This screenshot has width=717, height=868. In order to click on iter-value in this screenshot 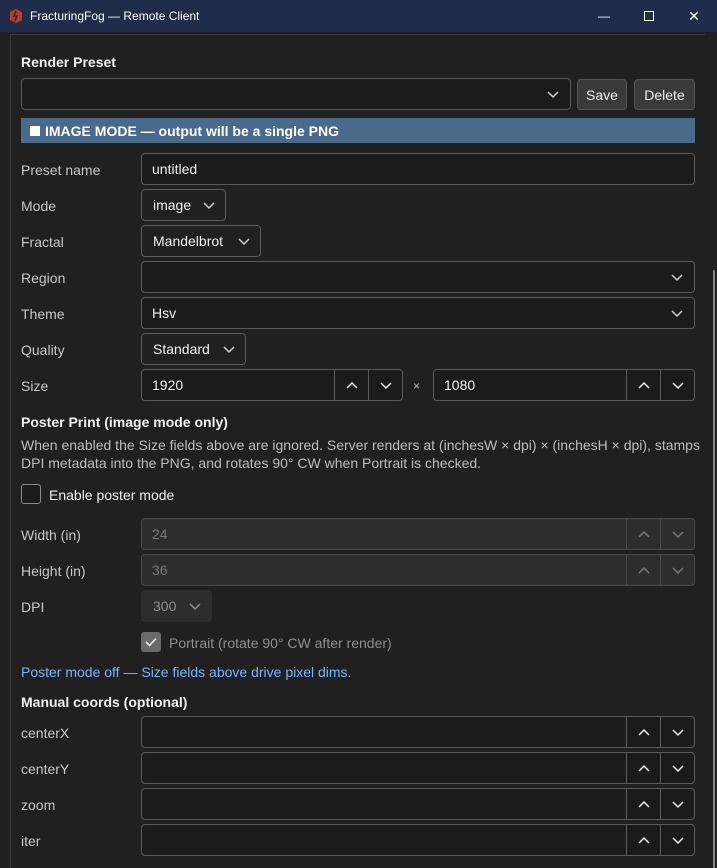, I will do `click(384, 840)`.